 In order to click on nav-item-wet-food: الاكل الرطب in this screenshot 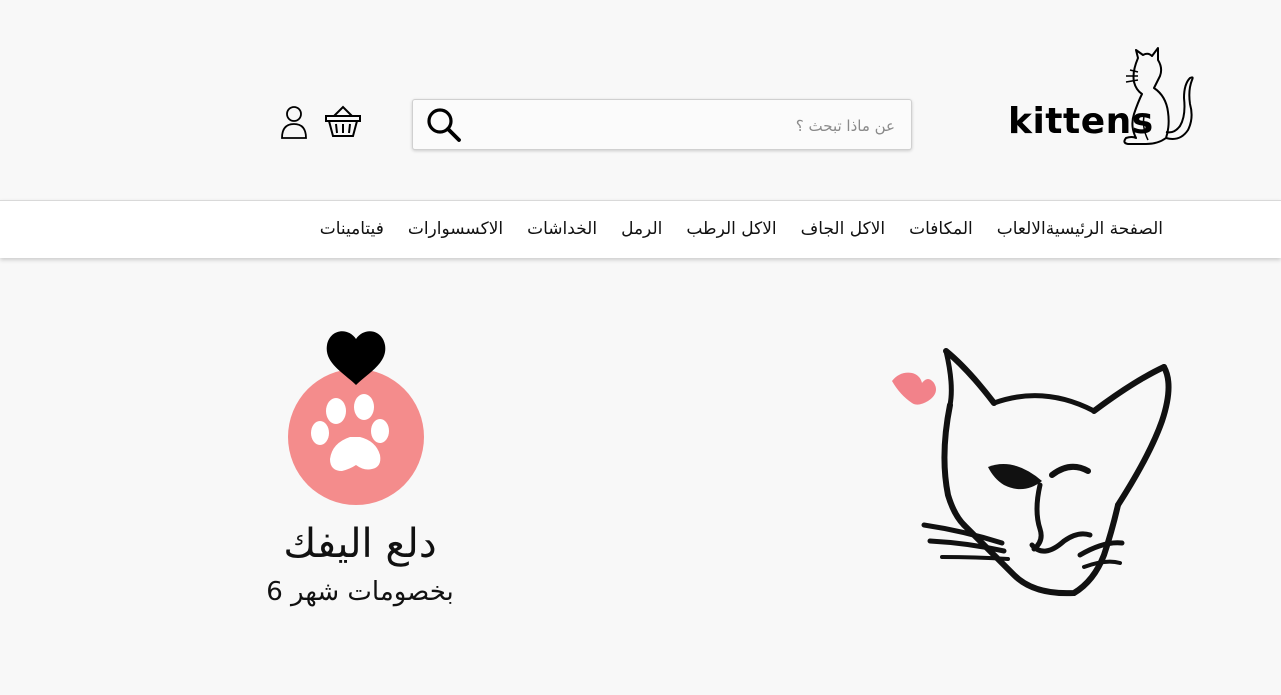, I will do `click(731, 229)`.